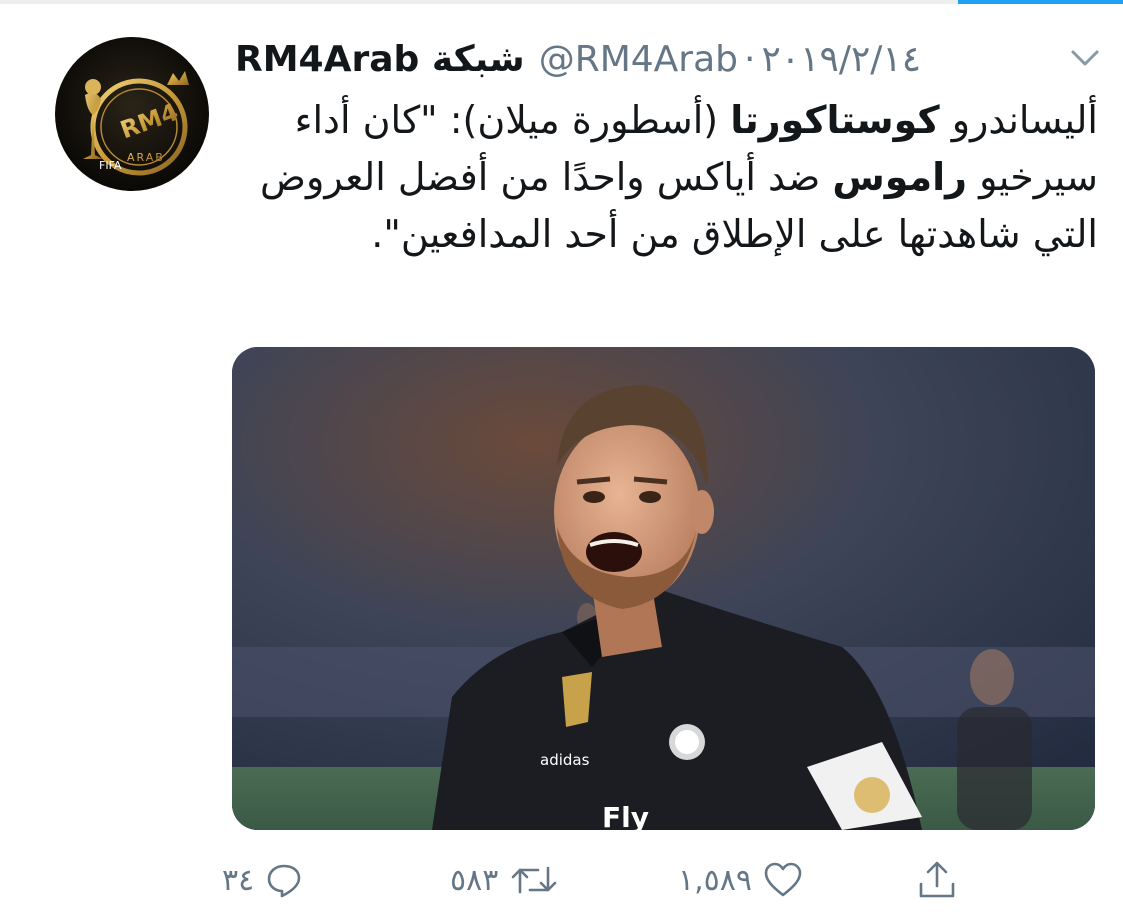 The height and width of the screenshot is (917, 1123). What do you see at coordinates (835, 120) in the screenshot?
I see `mention-costacurta: كوستاكورتا` at bounding box center [835, 120].